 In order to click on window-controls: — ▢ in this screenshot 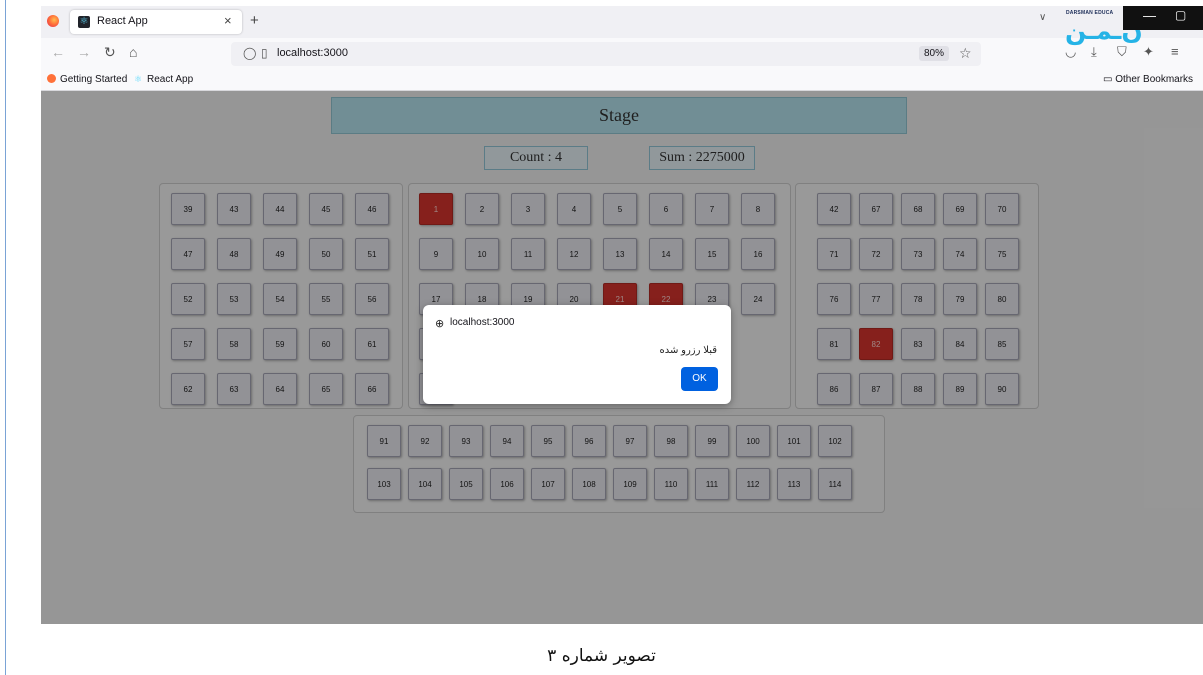, I will do `click(1163, 18)`.